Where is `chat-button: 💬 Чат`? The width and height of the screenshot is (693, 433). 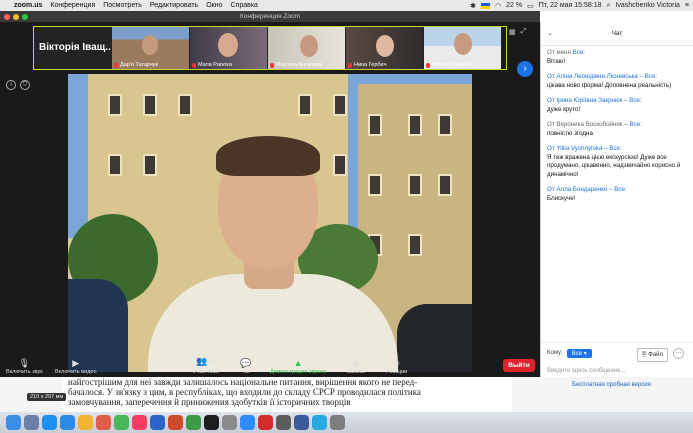 chat-button: 💬 Чат is located at coordinates (245, 366).